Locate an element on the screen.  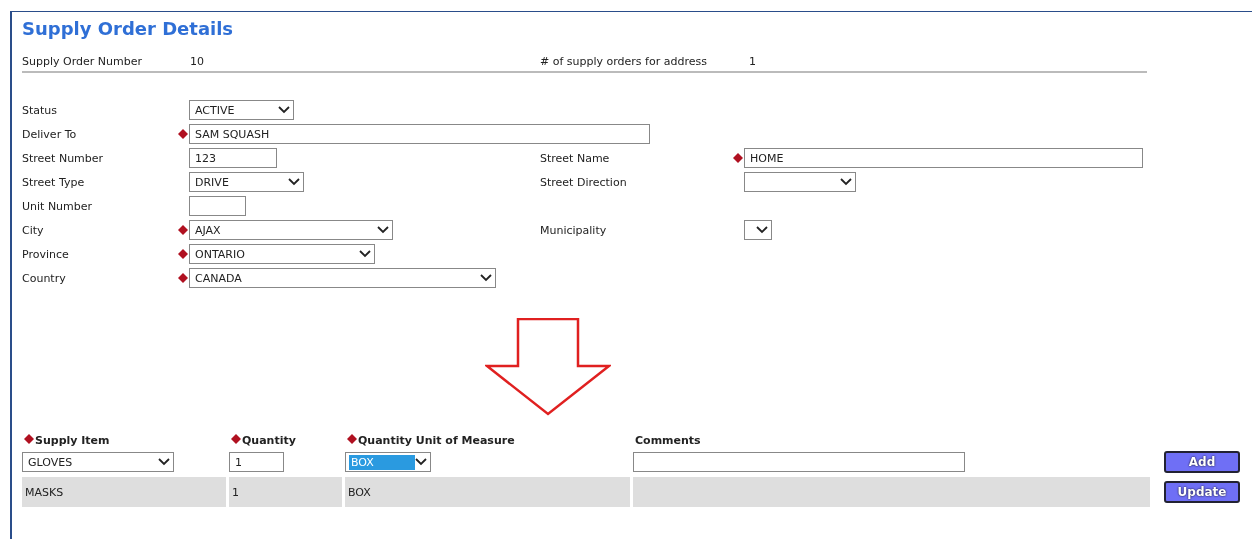
page-title: Supply Order Details is located at coordinates (128, 28).